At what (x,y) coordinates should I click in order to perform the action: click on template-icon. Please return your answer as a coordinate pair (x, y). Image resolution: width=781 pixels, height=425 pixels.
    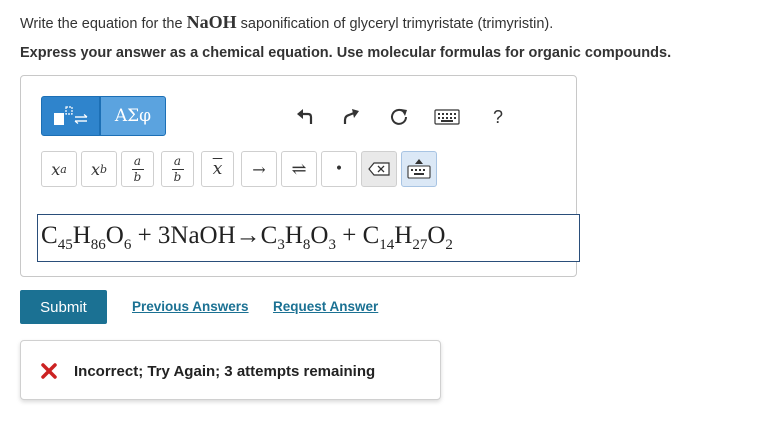
    Looking at the image, I should click on (70, 115).